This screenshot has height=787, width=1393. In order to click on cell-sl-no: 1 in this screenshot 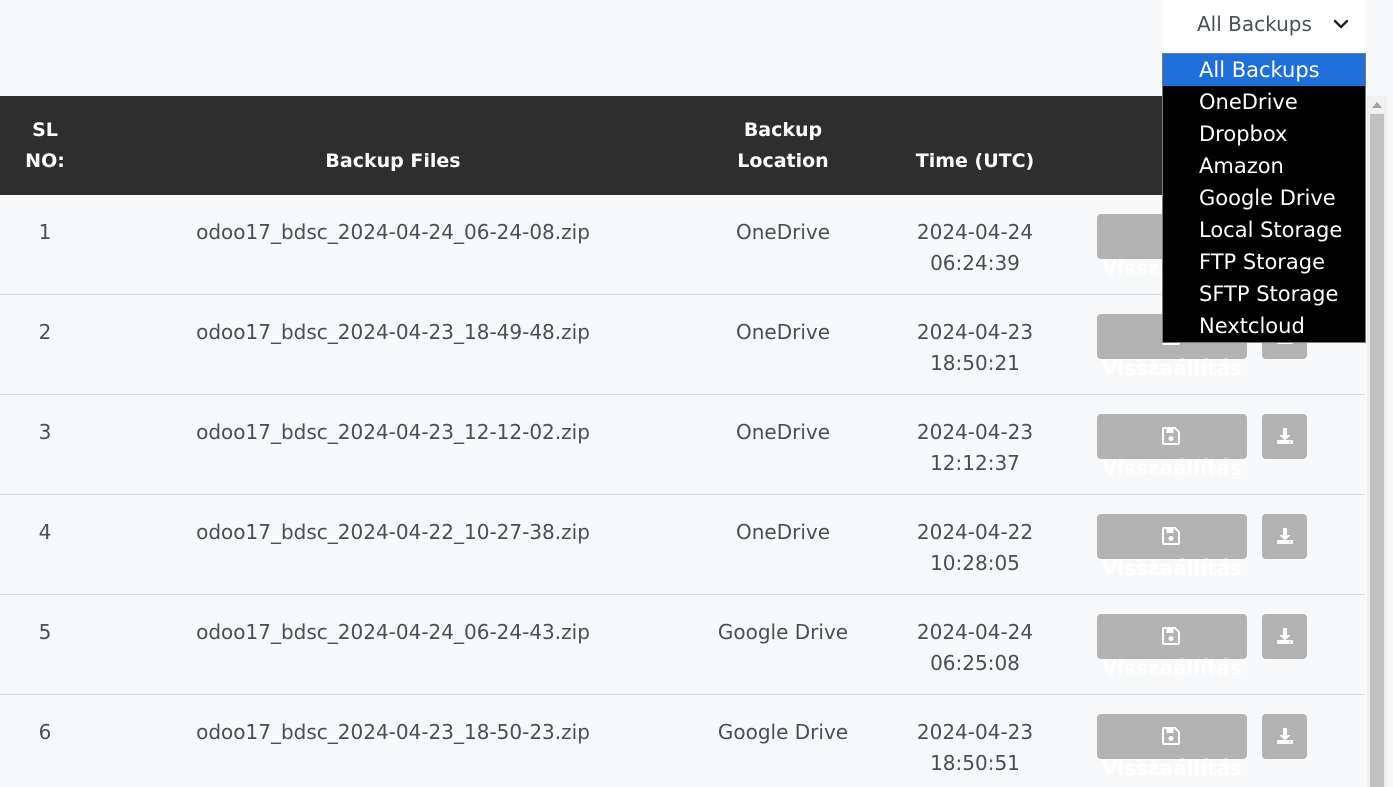, I will do `click(45, 232)`.